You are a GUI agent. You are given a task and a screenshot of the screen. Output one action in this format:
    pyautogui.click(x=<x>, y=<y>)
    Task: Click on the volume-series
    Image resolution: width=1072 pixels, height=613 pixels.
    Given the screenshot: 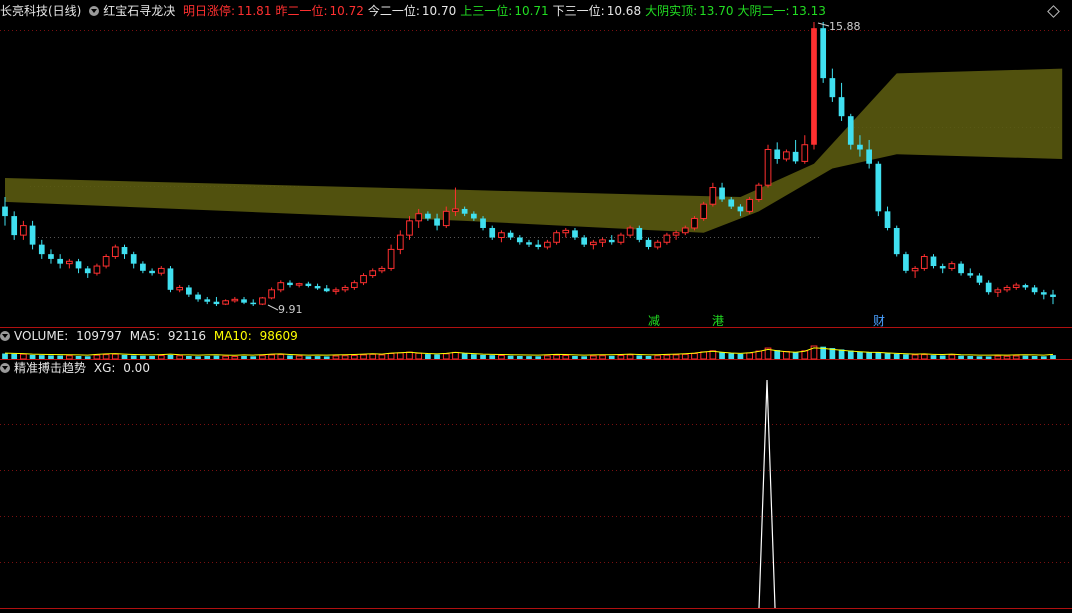 What is the action you would take?
    pyautogui.click(x=529, y=352)
    